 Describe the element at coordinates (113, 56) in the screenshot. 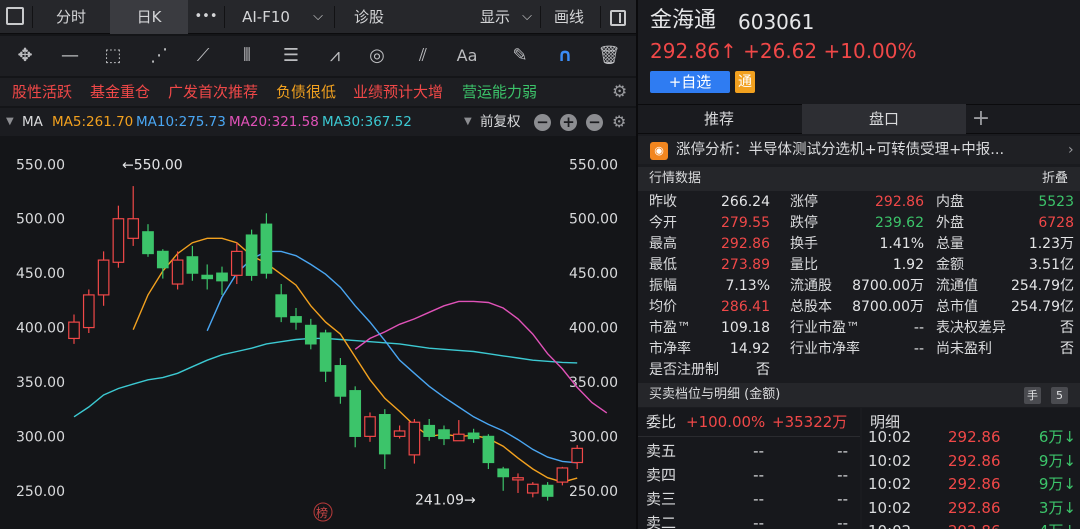

I see `rectangle-tool-icon: ⬚` at that location.